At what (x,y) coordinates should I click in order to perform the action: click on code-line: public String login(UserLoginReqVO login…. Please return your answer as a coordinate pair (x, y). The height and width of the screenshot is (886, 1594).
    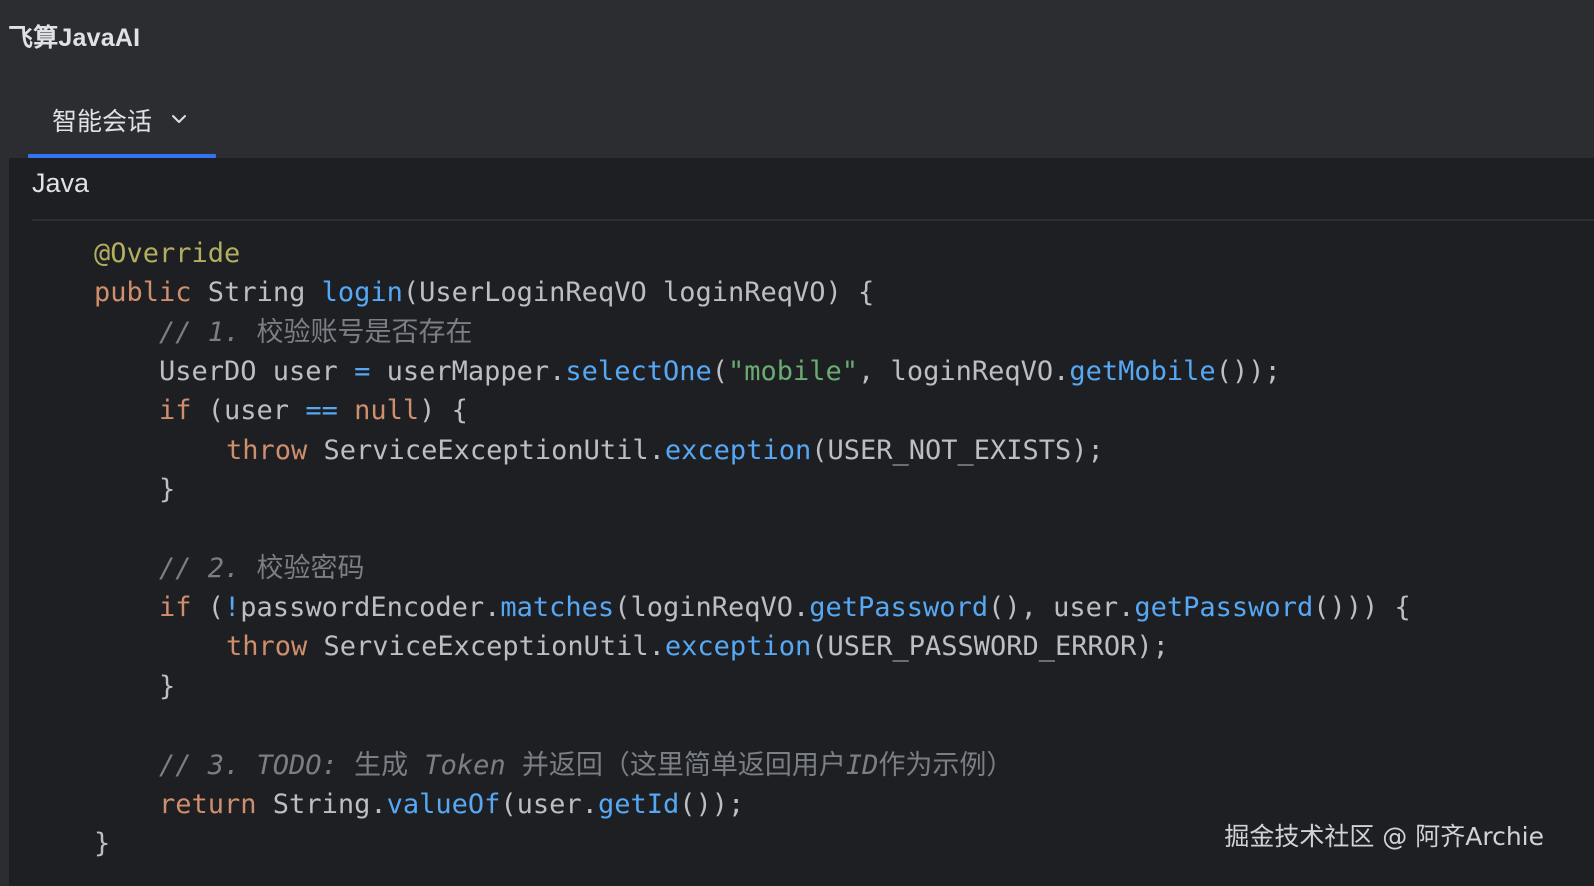
    Looking at the image, I should click on (484, 293).